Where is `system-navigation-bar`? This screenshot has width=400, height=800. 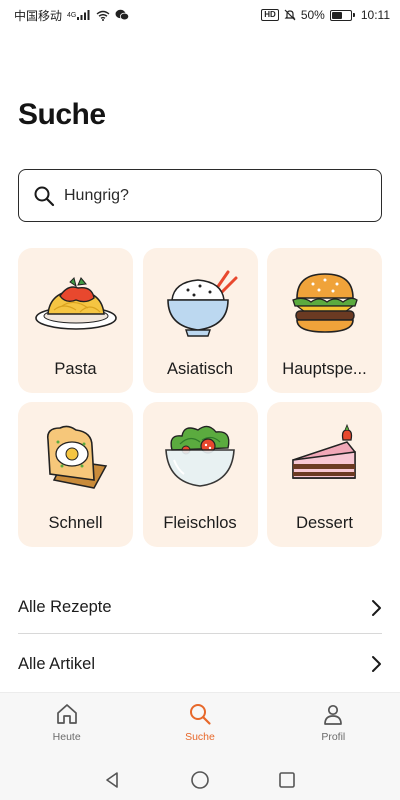 system-navigation-bar is located at coordinates (200, 780).